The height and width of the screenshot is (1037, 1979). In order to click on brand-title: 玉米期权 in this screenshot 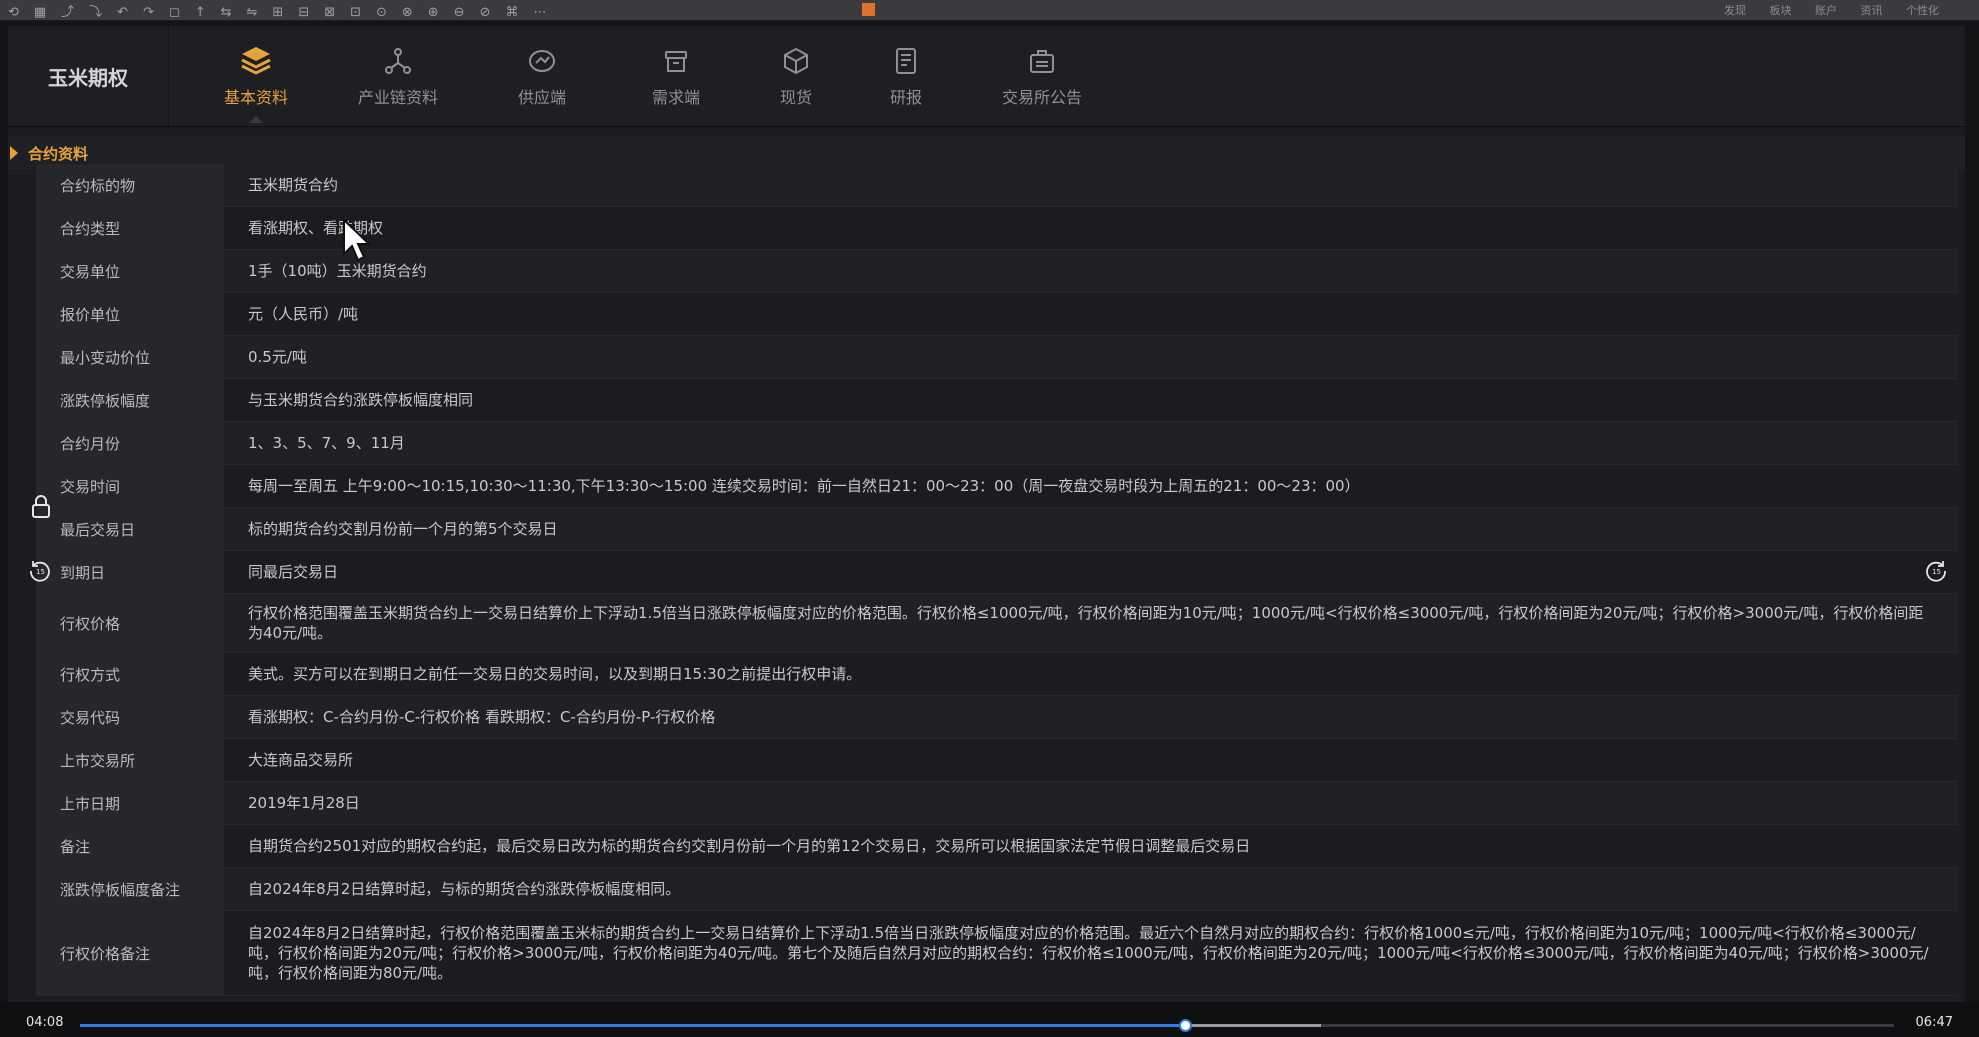, I will do `click(88, 76)`.